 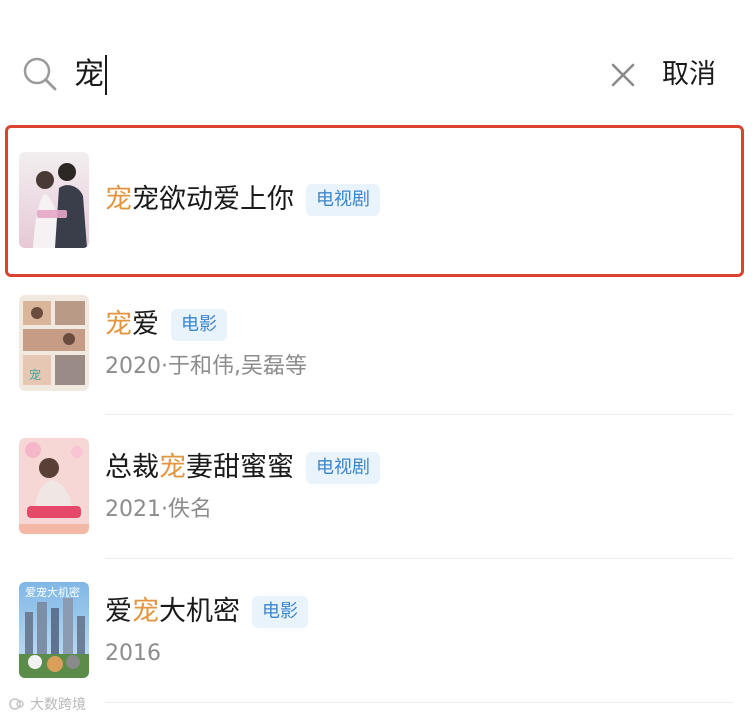 I want to click on poster-image: 宠, so click(x=54, y=343).